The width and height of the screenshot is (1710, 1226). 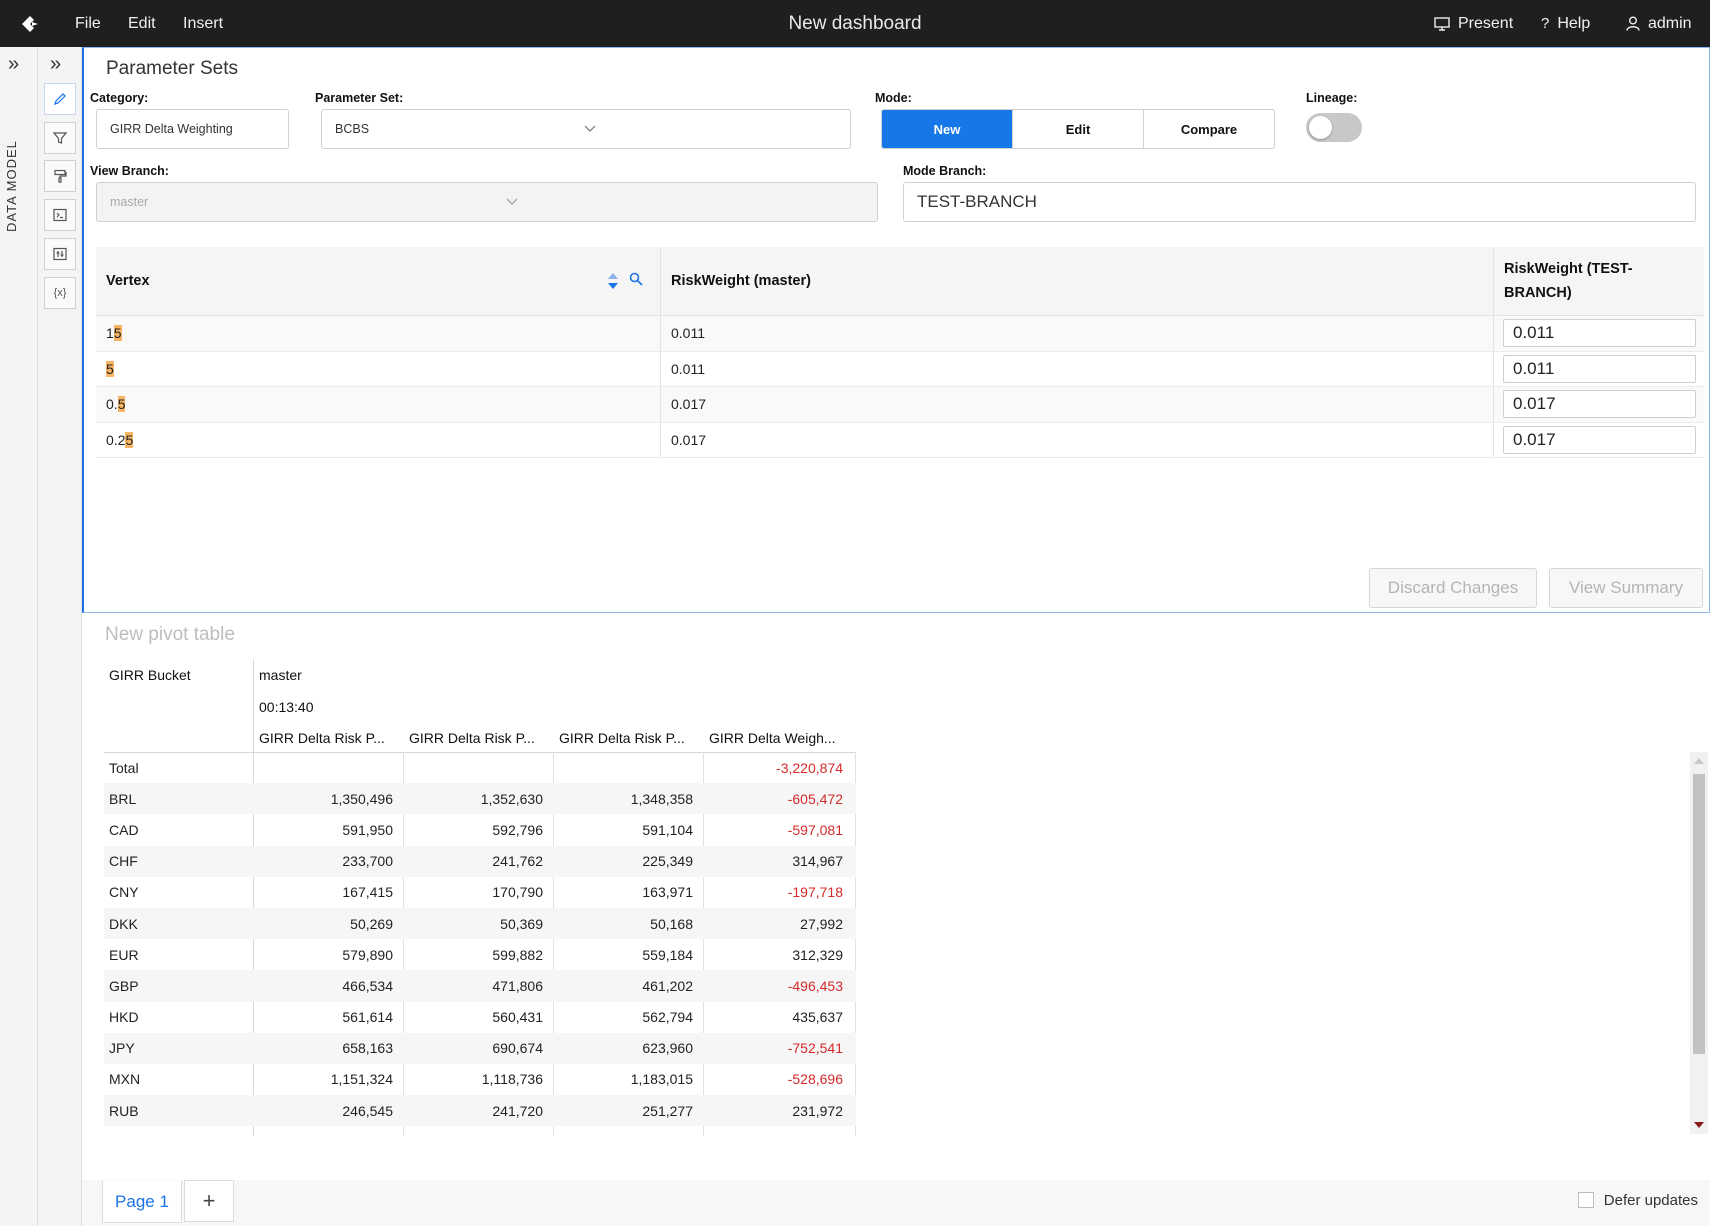 I want to click on mode-branch-label: Mode Branch:, so click(x=945, y=171).